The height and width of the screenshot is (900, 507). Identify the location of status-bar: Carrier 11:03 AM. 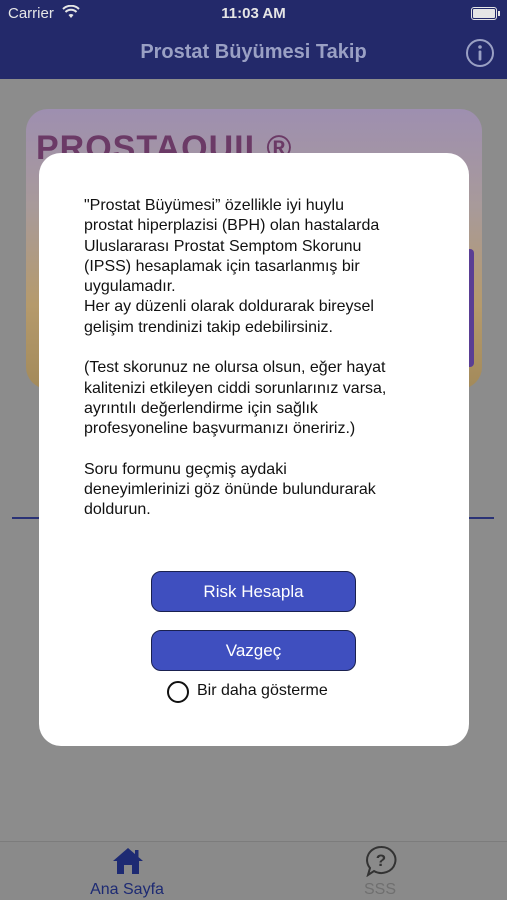
(253, 14).